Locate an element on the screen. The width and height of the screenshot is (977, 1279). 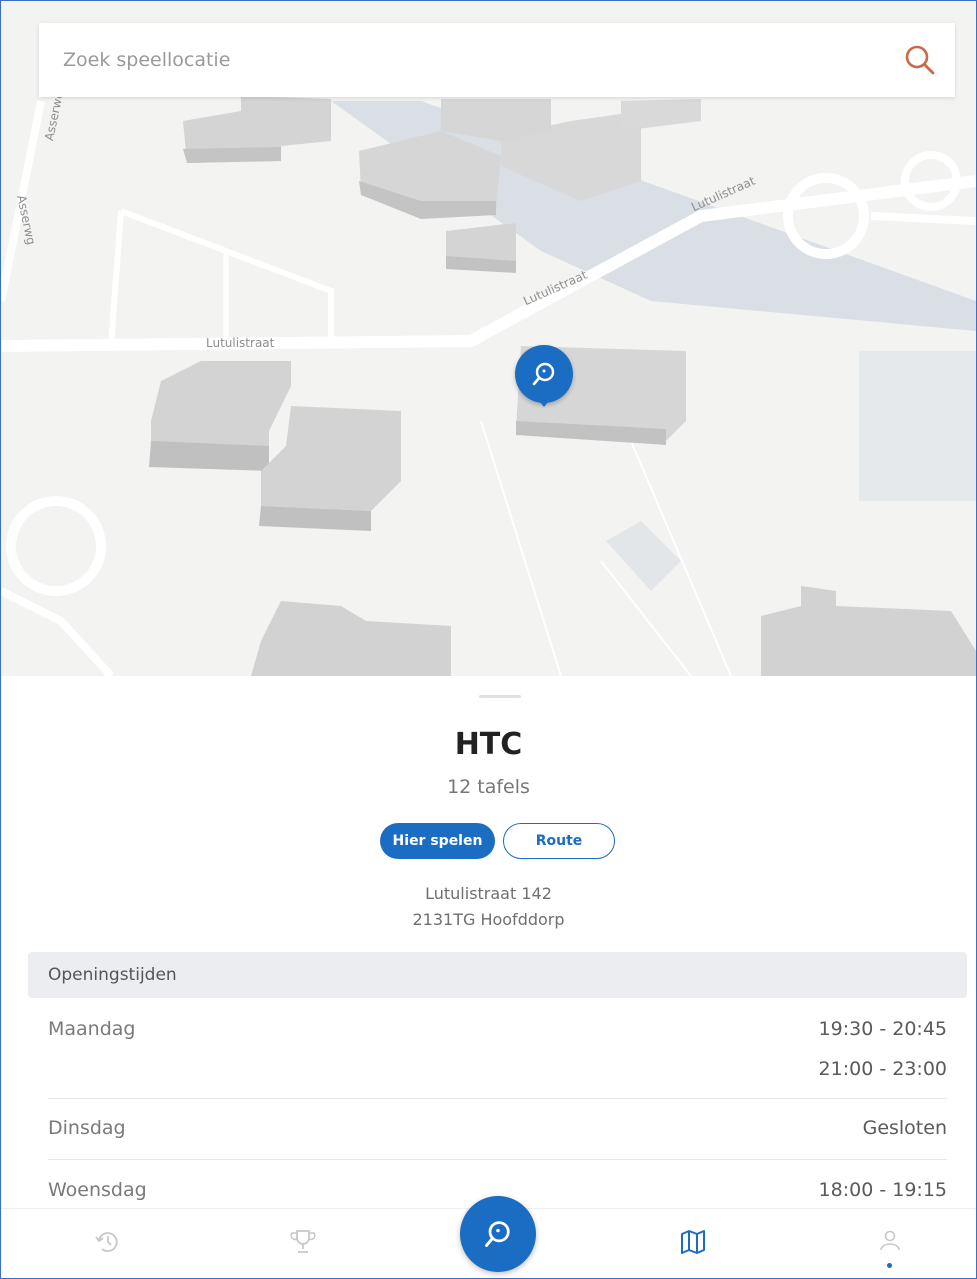
active-indicator-dot is located at coordinates (889, 1265).